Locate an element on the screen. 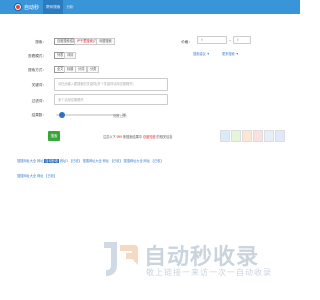  search-suggest-link: 搜索建议 ▼ is located at coordinates (201, 53).